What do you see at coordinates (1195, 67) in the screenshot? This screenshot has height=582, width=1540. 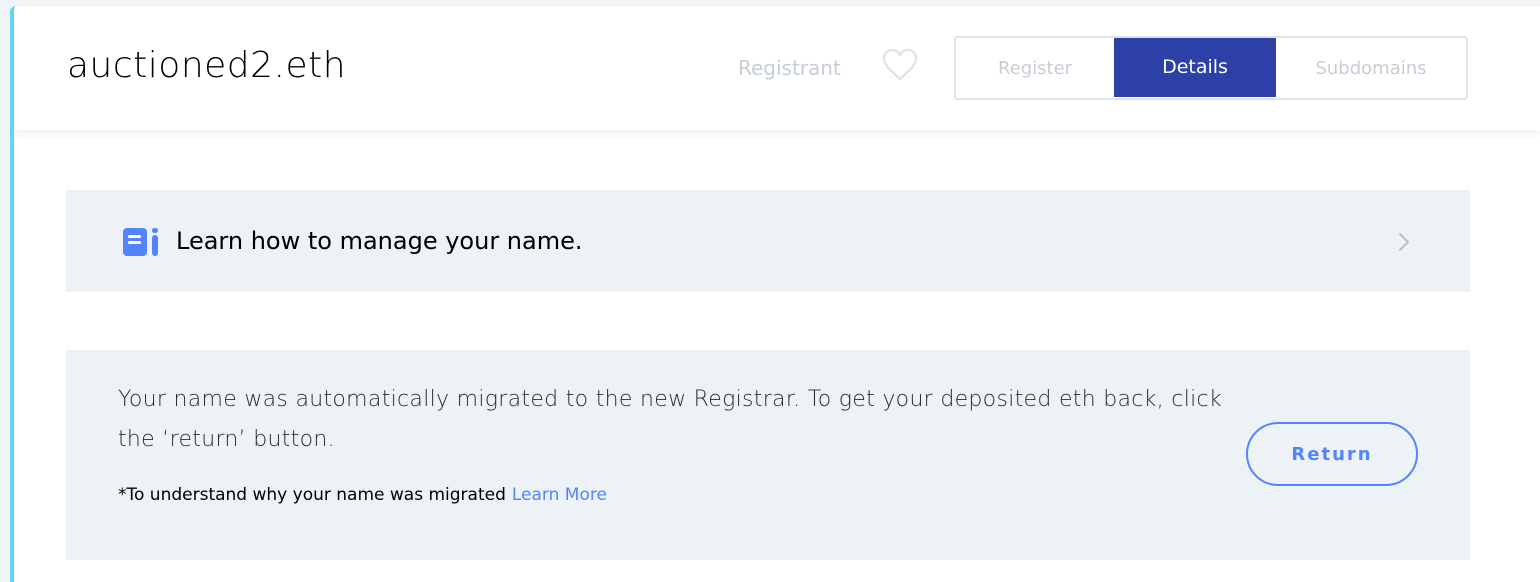 I see `tab-details: Details` at bounding box center [1195, 67].